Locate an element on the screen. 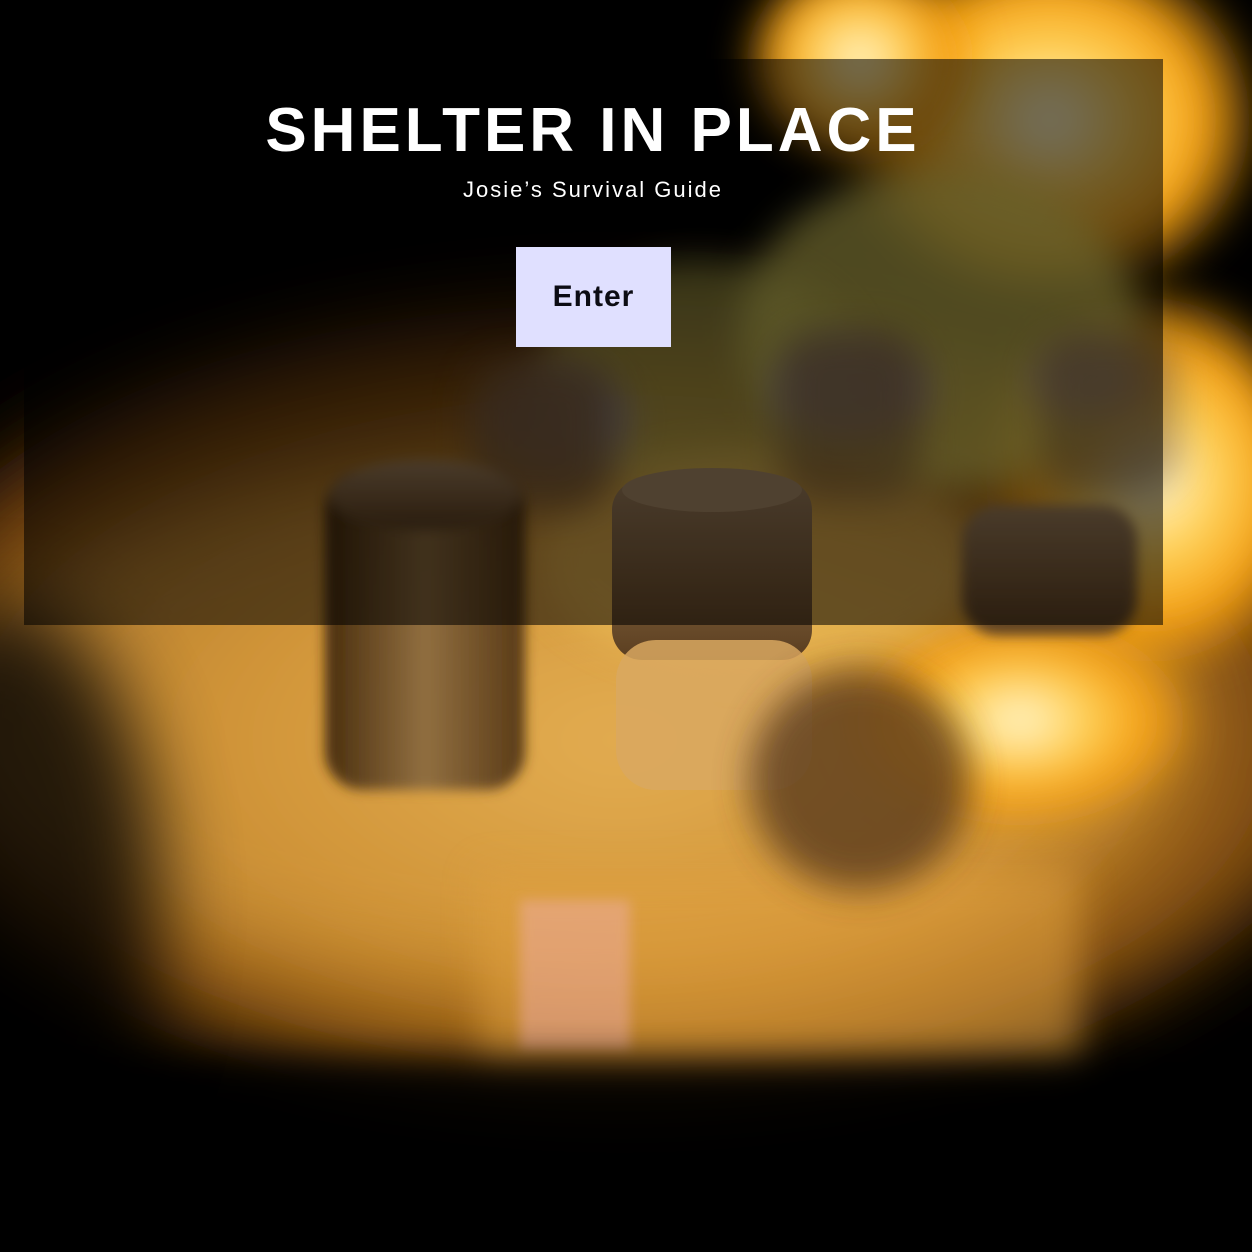 This screenshot has height=1252, width=1252. page-subtitle: Josie’s Survival Guide is located at coordinates (593, 189).